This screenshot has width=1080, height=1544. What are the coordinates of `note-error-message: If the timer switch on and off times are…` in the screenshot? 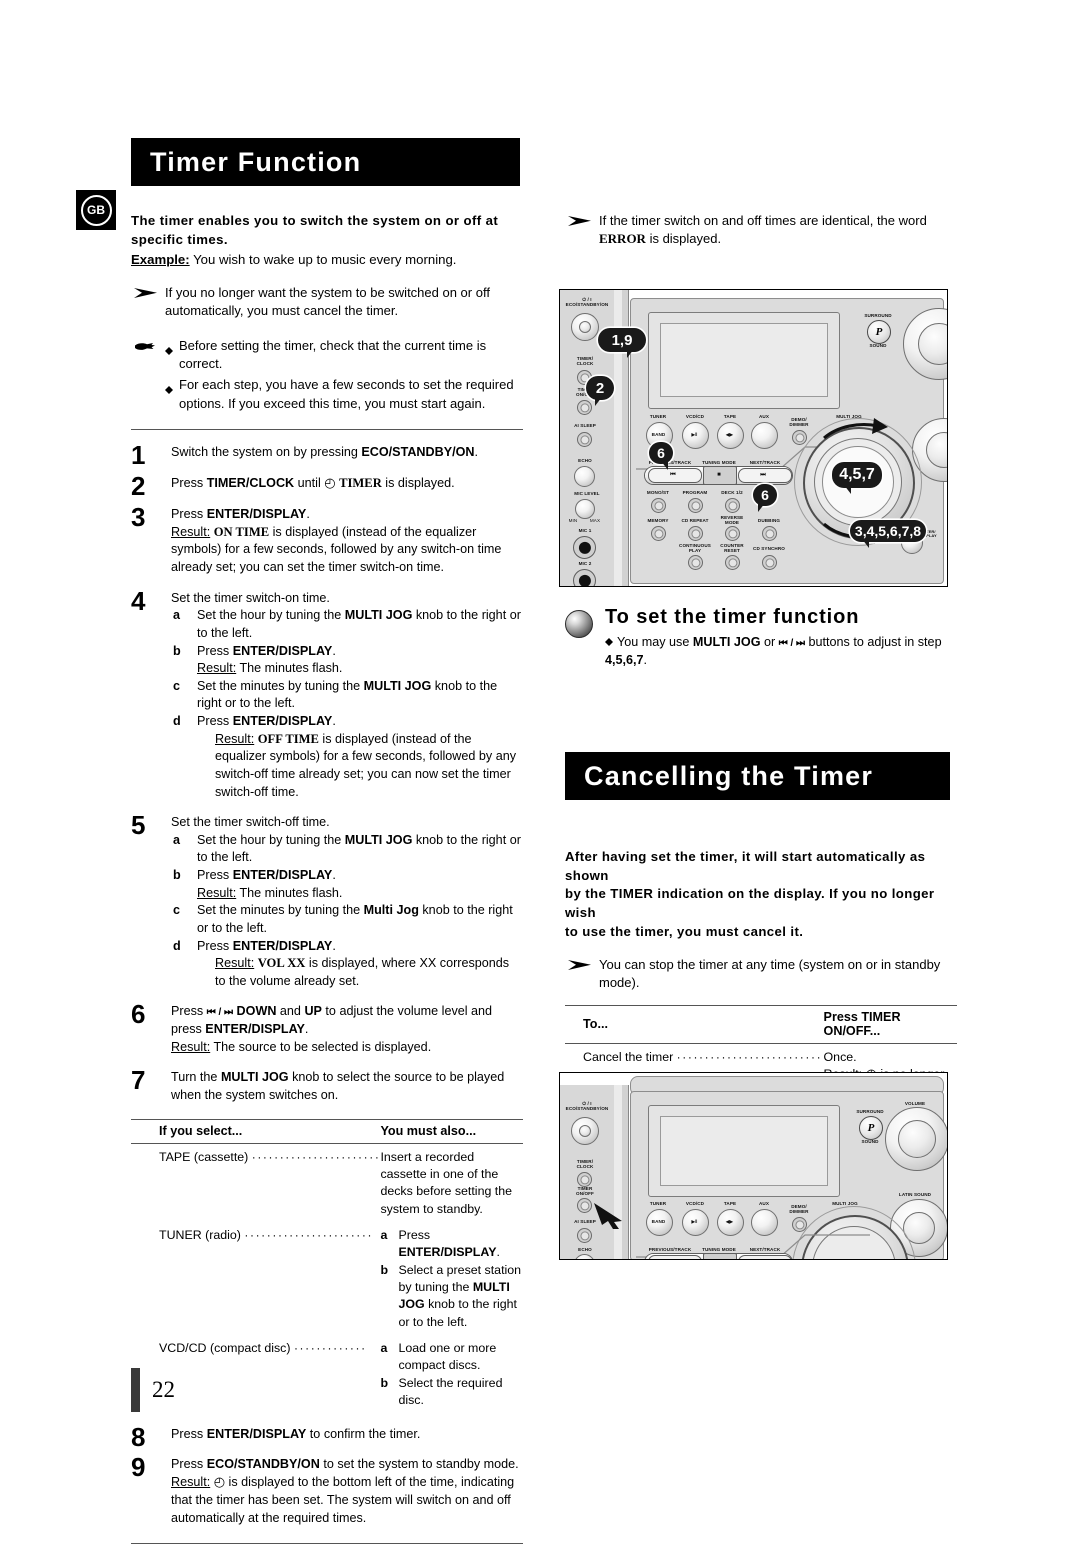 It's located at (761, 230).